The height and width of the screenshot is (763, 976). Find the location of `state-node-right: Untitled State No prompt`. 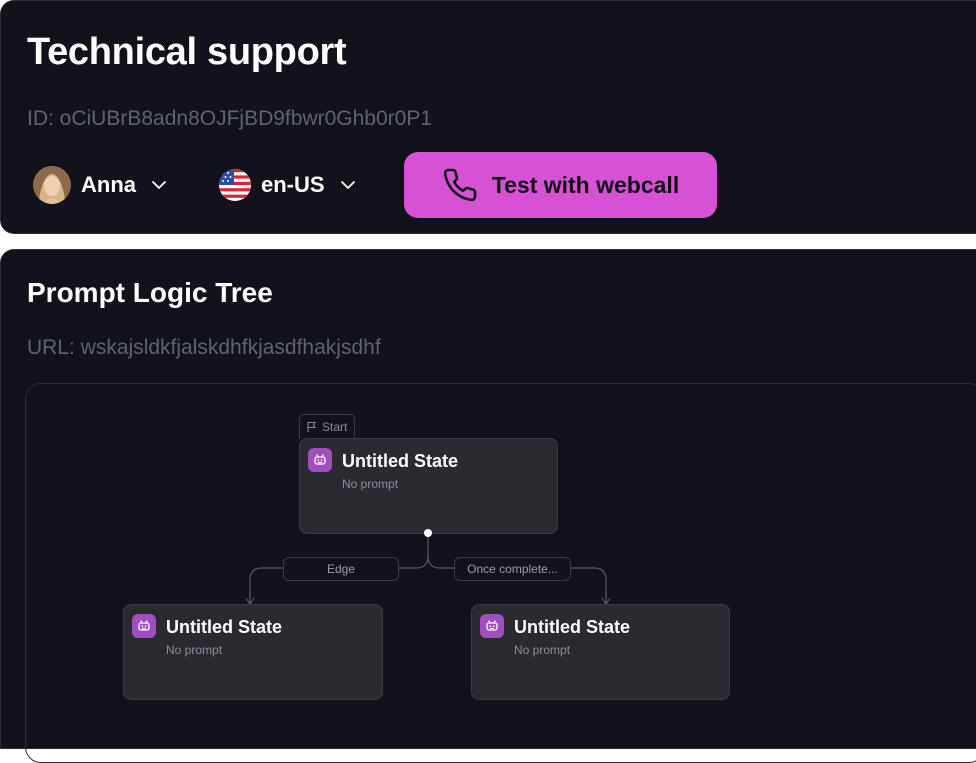

state-node-right: Untitled State No prompt is located at coordinates (600, 652).